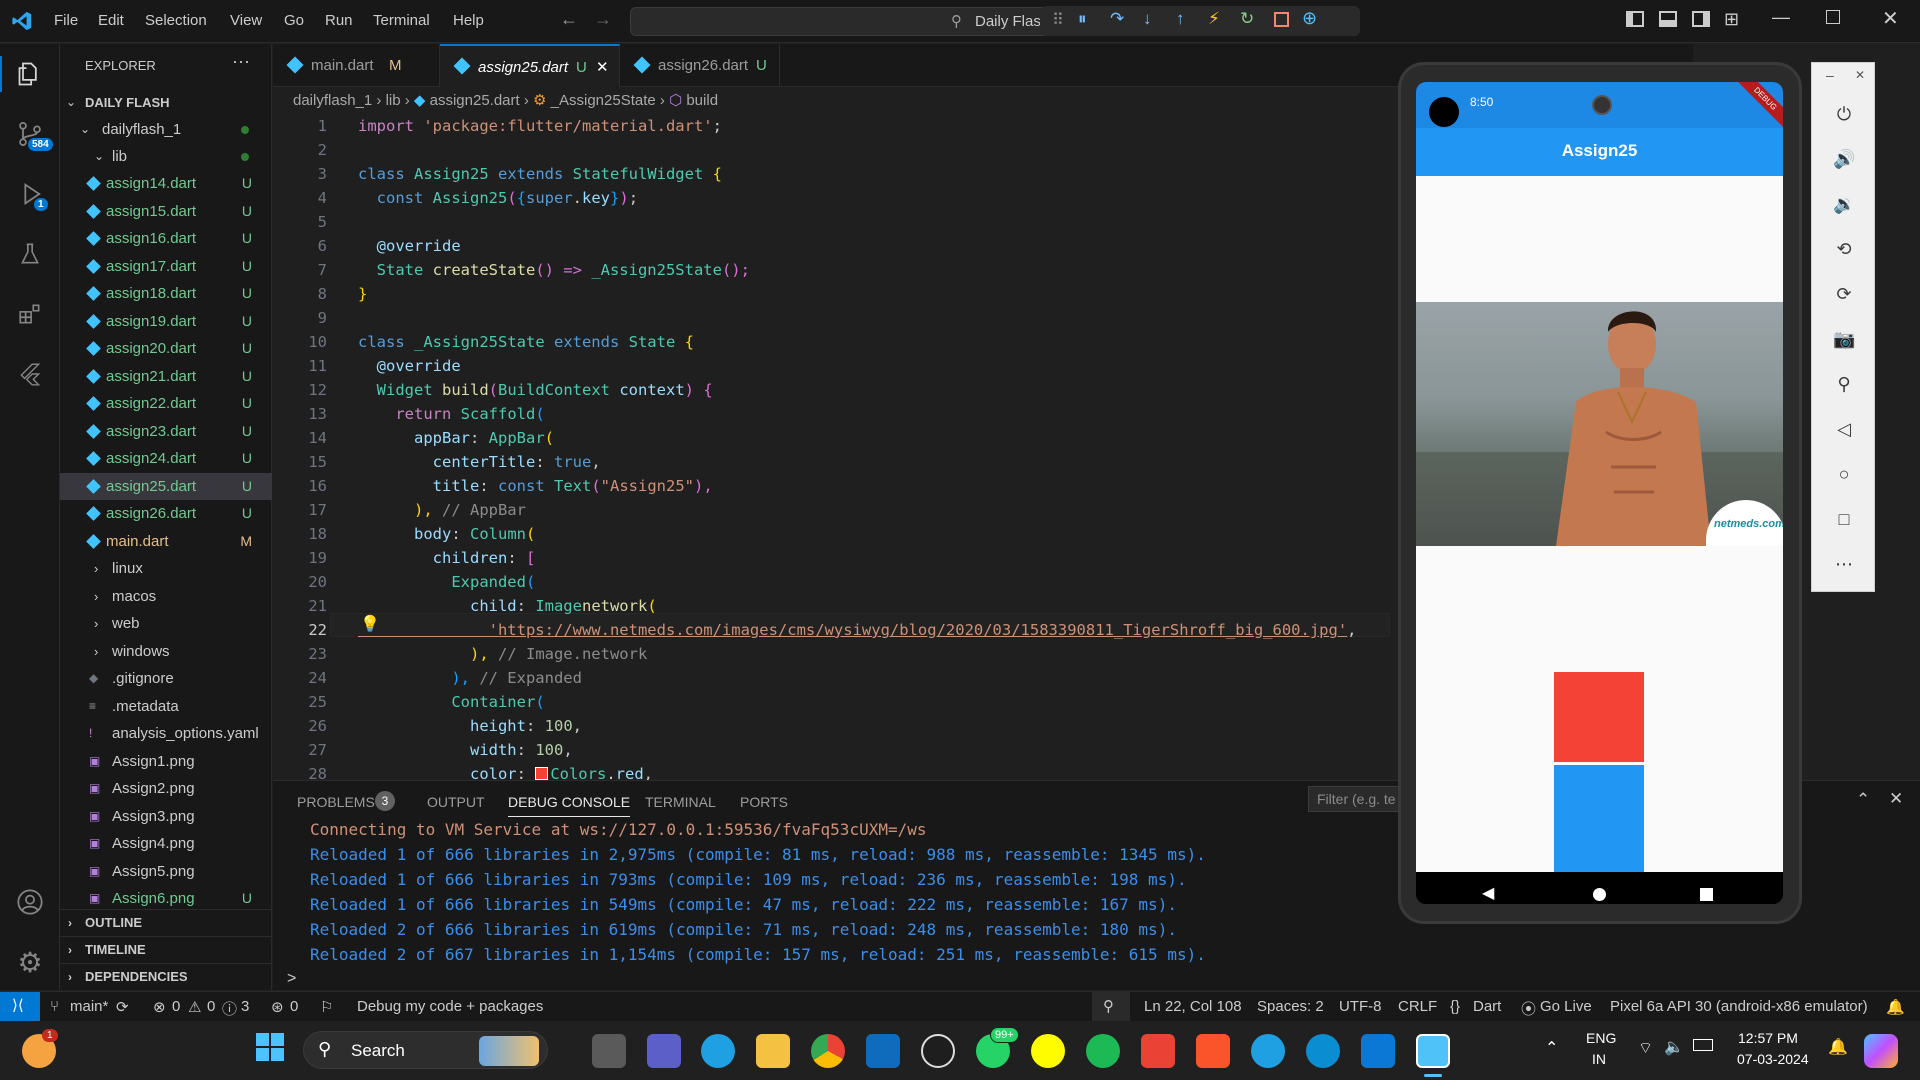 This screenshot has height=1080, width=1920. Describe the element at coordinates (166, 843) in the screenshot. I see `file-item: ▣ Assign4.png` at that location.